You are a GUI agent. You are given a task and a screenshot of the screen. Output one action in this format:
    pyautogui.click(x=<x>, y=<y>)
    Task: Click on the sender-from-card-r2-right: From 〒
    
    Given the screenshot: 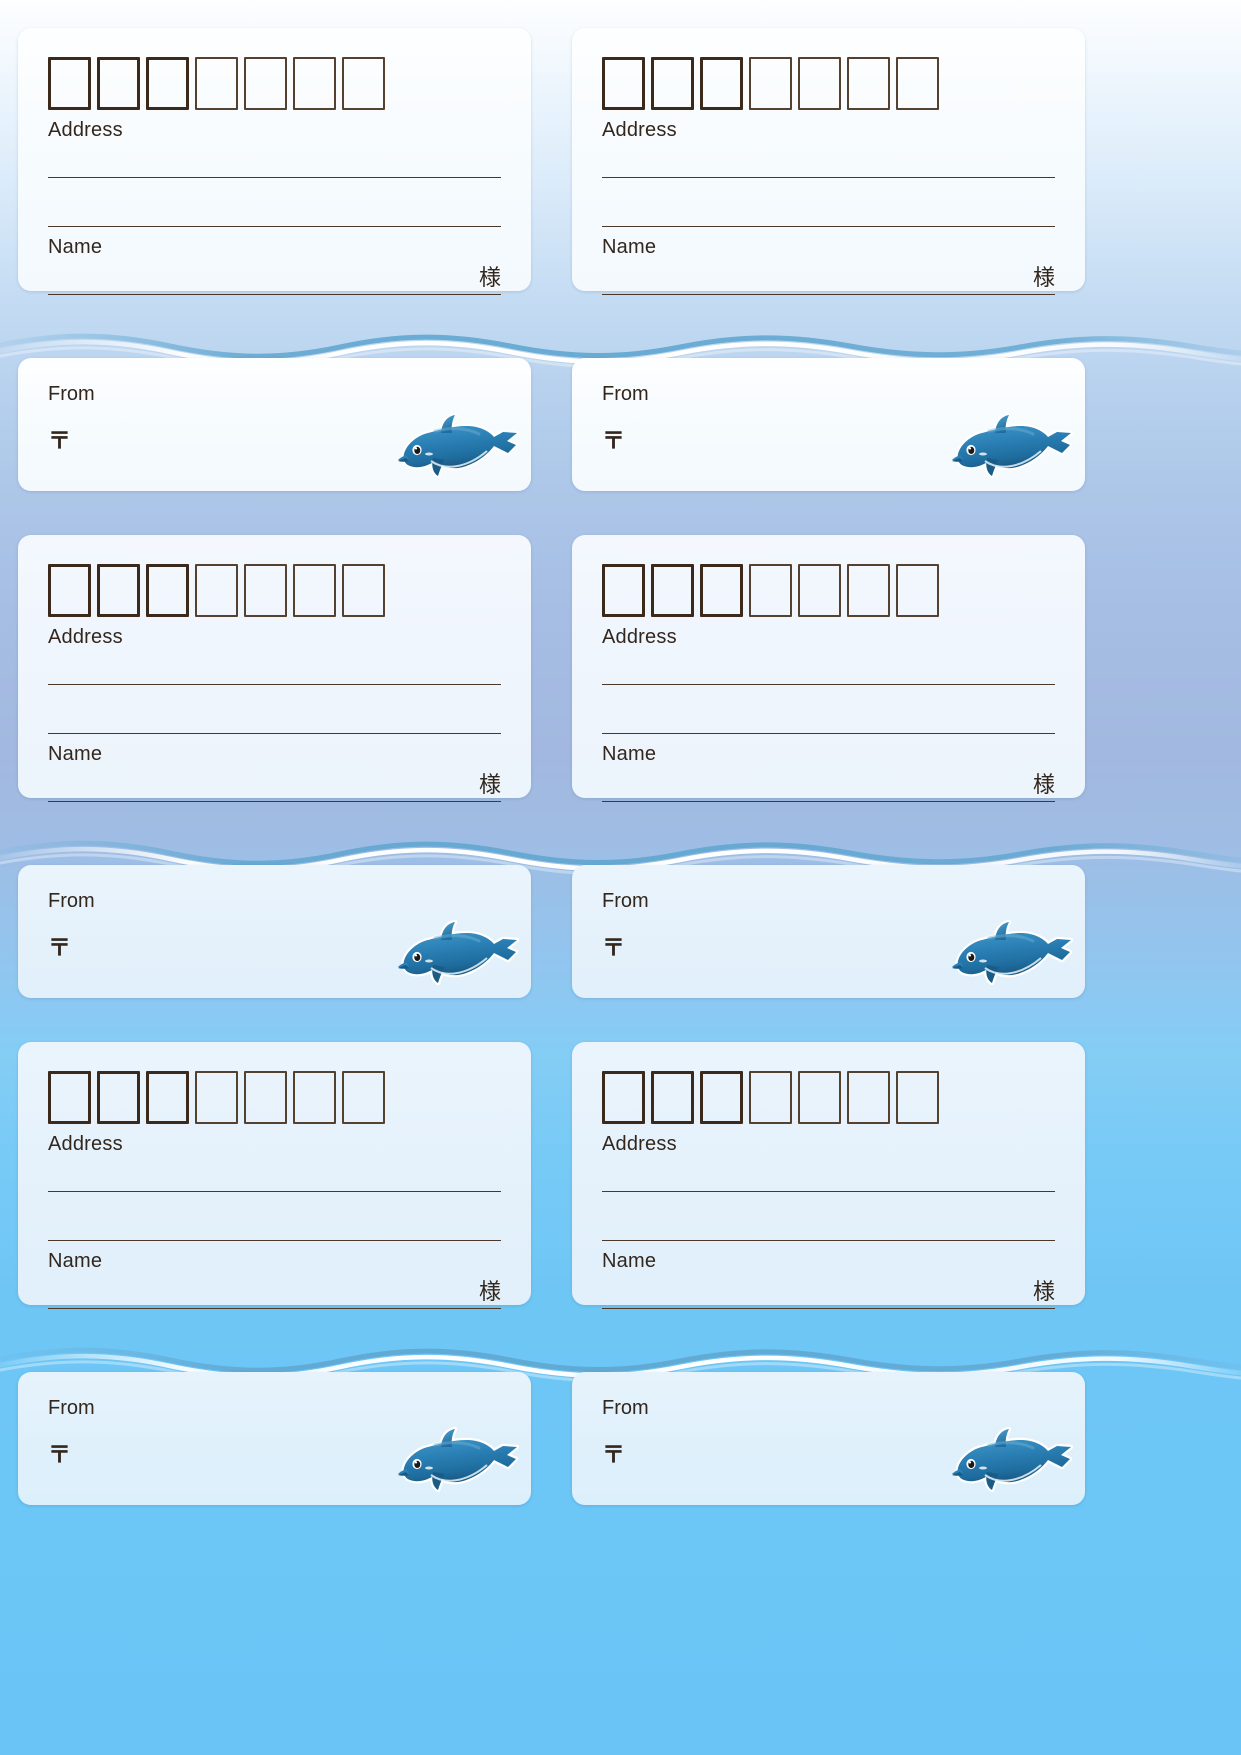 What is the action you would take?
    pyautogui.click(x=828, y=424)
    